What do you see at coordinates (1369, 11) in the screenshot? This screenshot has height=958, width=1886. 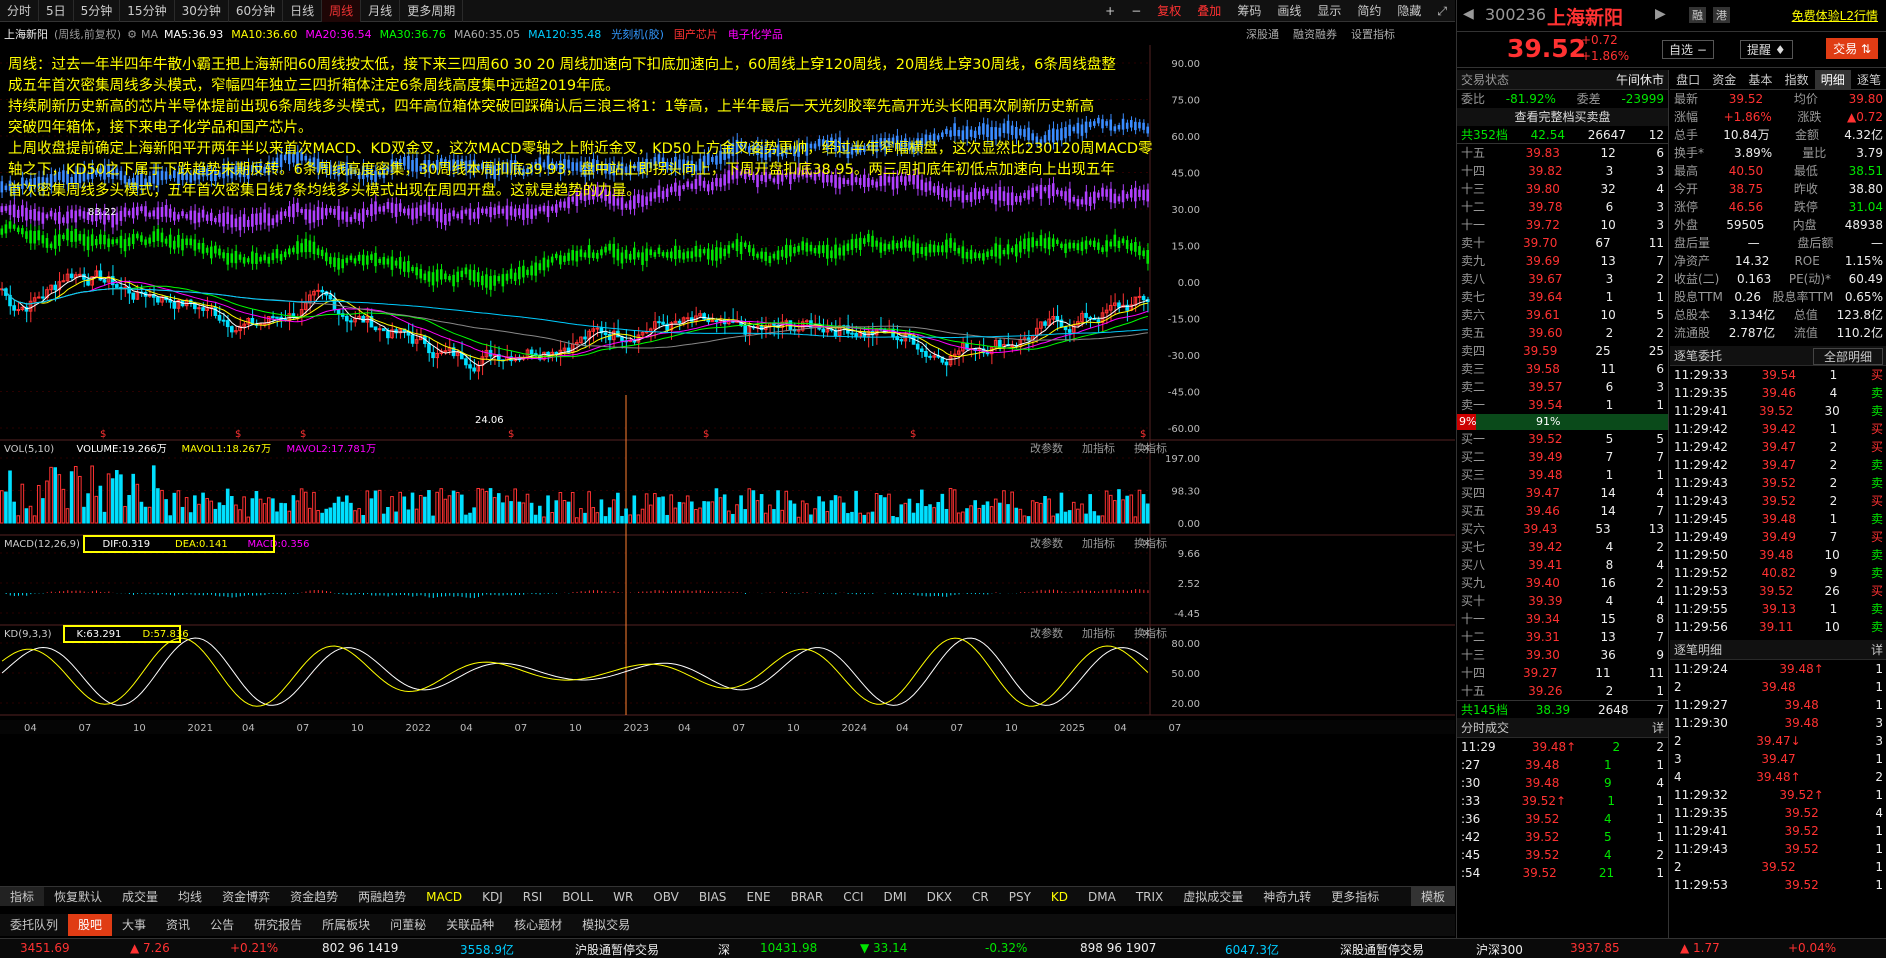 I see `toolbar-button: 简约` at bounding box center [1369, 11].